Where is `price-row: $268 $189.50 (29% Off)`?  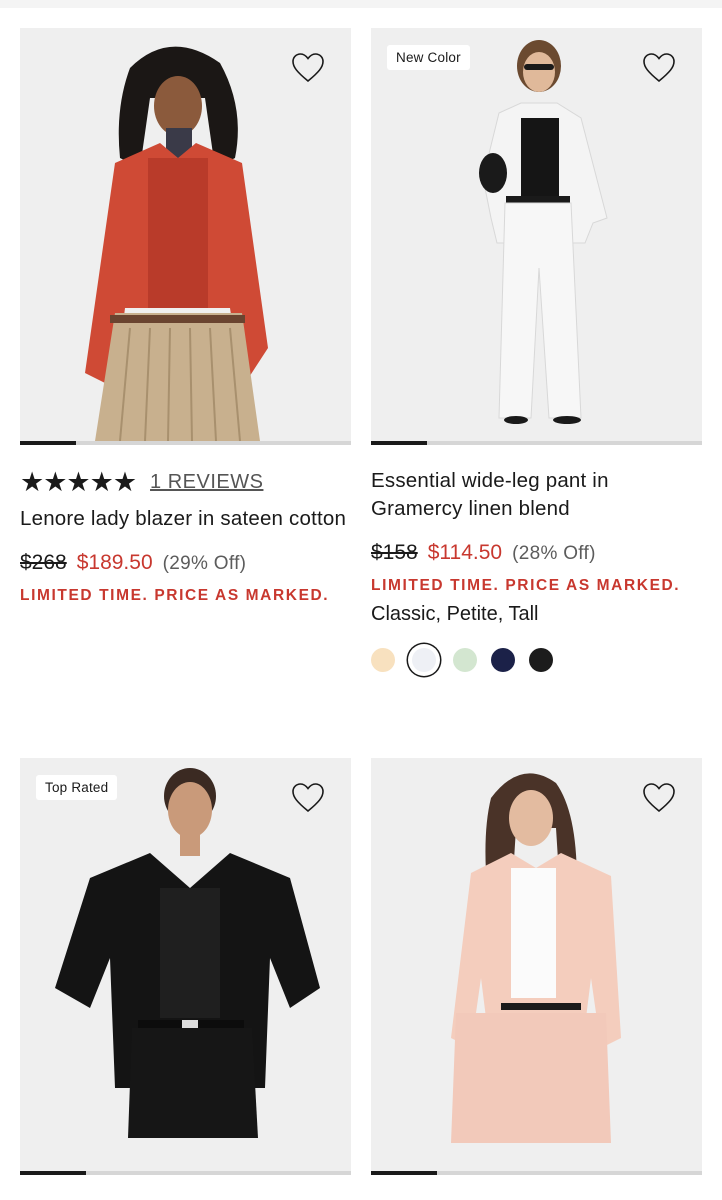 price-row: $268 $189.50 (29% Off) is located at coordinates (185, 563).